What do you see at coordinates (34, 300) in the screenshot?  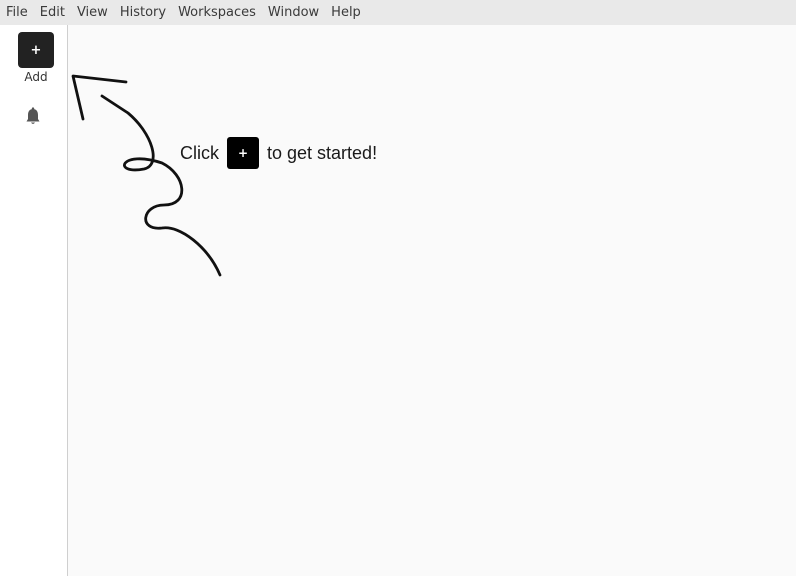 I see `sidebar: + Add` at bounding box center [34, 300].